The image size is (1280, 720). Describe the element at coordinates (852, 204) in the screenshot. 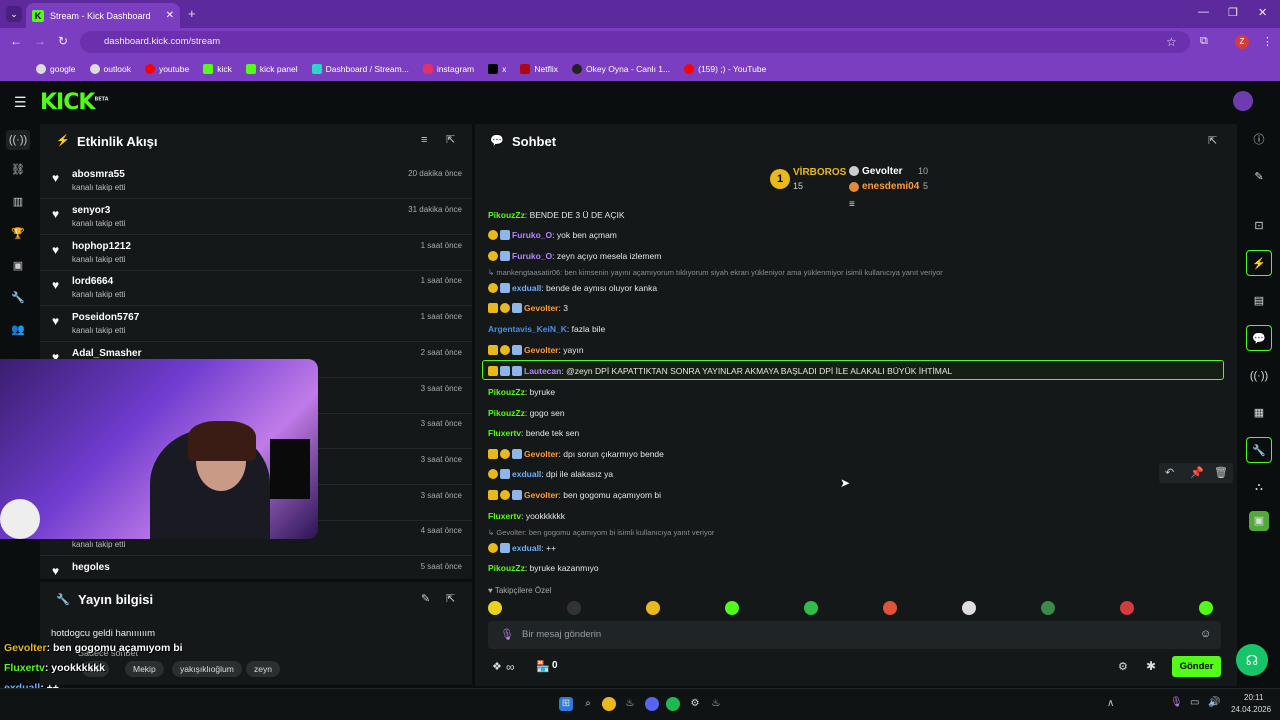

I see `expand-leaderboard-icon: ≡` at that location.